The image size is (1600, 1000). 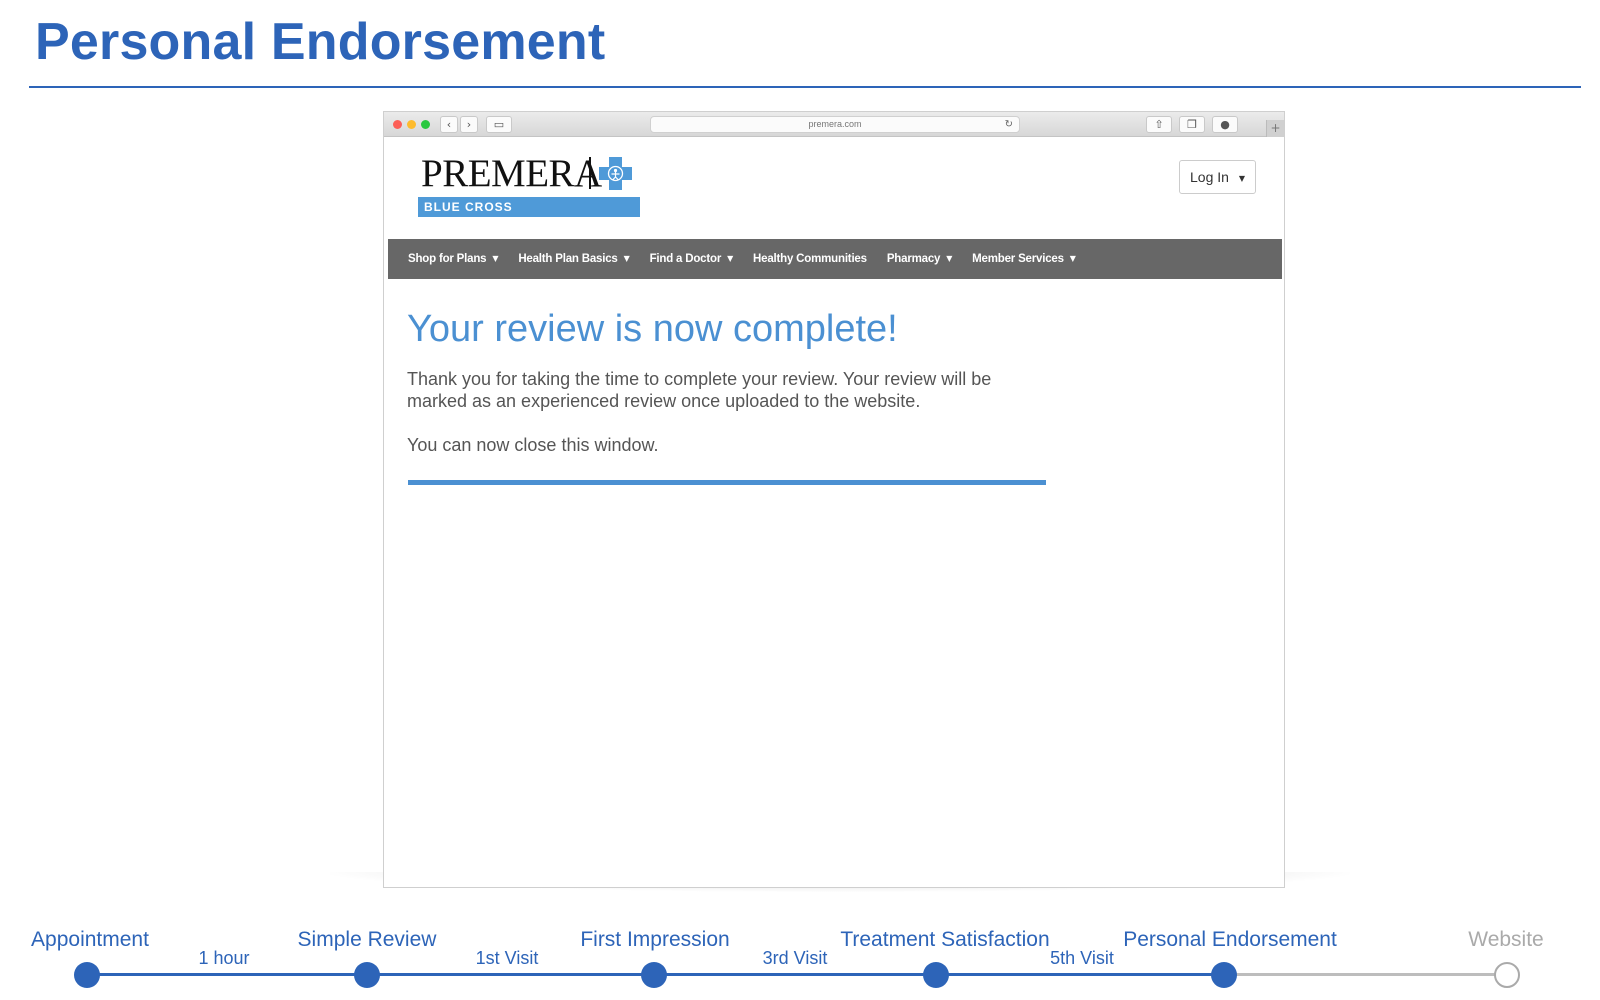 I want to click on timeline-node-personal-endorsement, so click(x=1224, y=975).